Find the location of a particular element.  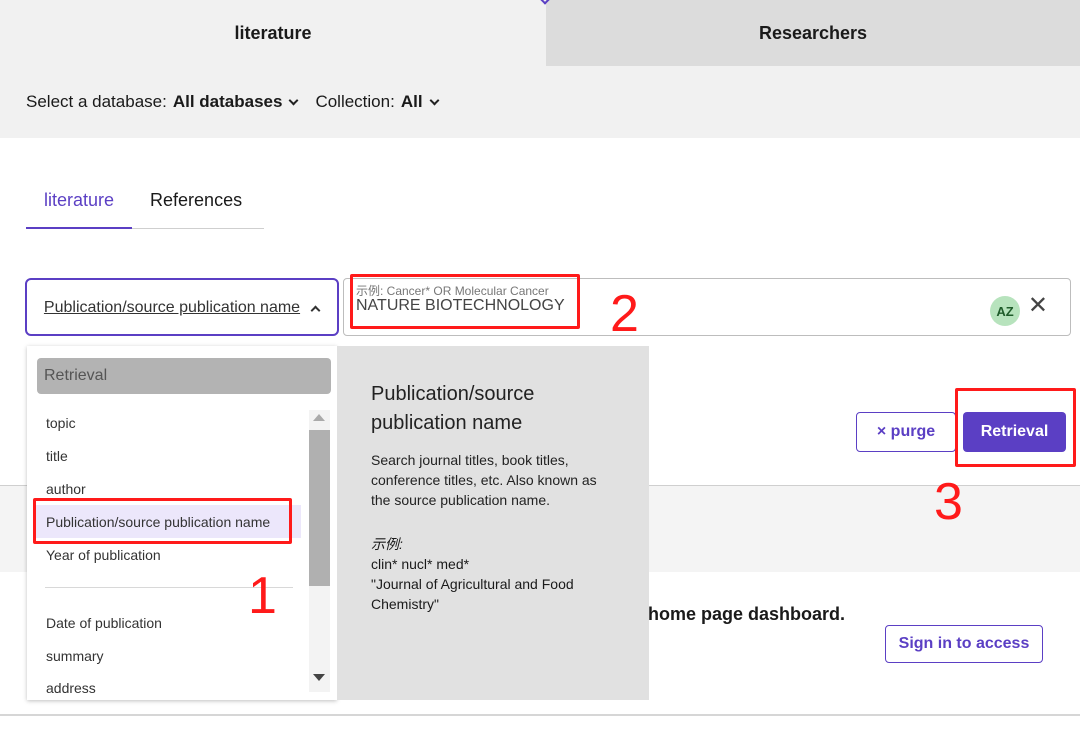

dropdown-scroll-thumb is located at coordinates (319, 508).